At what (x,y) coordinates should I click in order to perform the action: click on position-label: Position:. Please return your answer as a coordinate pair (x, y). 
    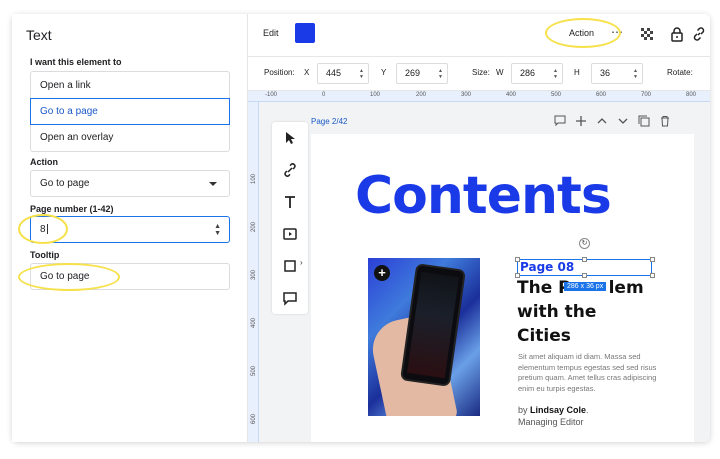
    Looking at the image, I should click on (279, 72).